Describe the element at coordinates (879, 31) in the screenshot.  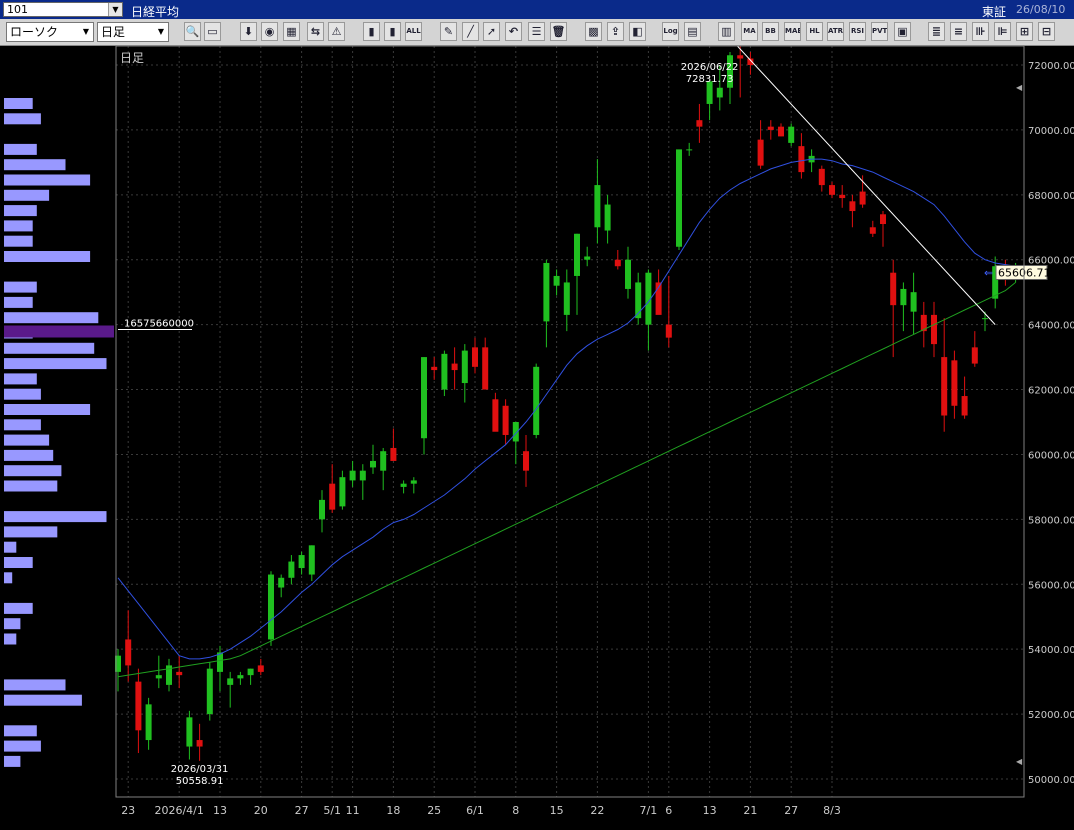
I see `pvt-button: PVT` at that location.